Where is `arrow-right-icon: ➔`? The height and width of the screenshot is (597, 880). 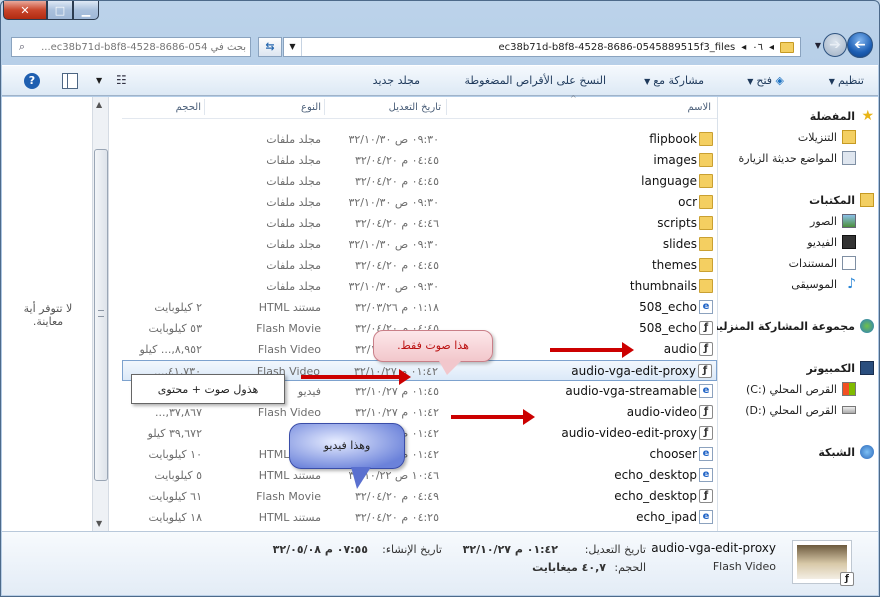
arrow-right-icon: ➔ is located at coordinates (835, 45).